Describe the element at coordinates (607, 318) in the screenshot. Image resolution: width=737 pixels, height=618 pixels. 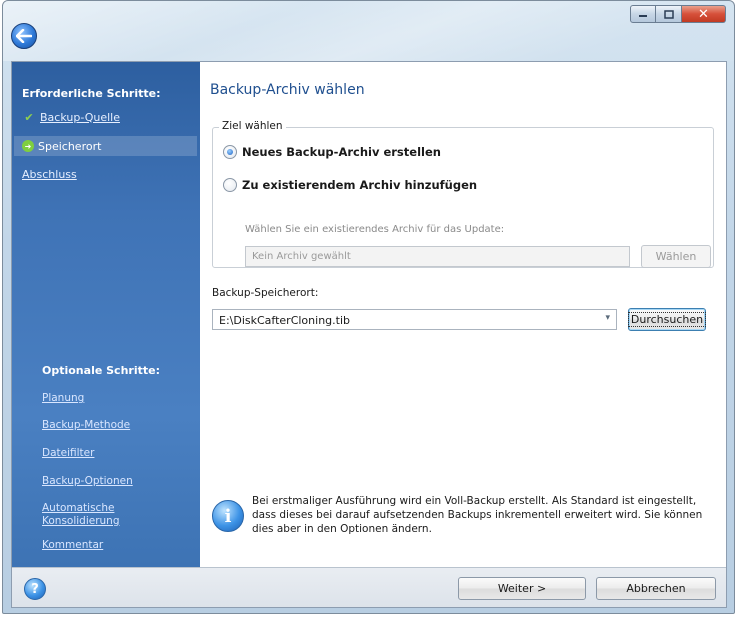
I see `dropdown-arrow-icon: ▾` at that location.